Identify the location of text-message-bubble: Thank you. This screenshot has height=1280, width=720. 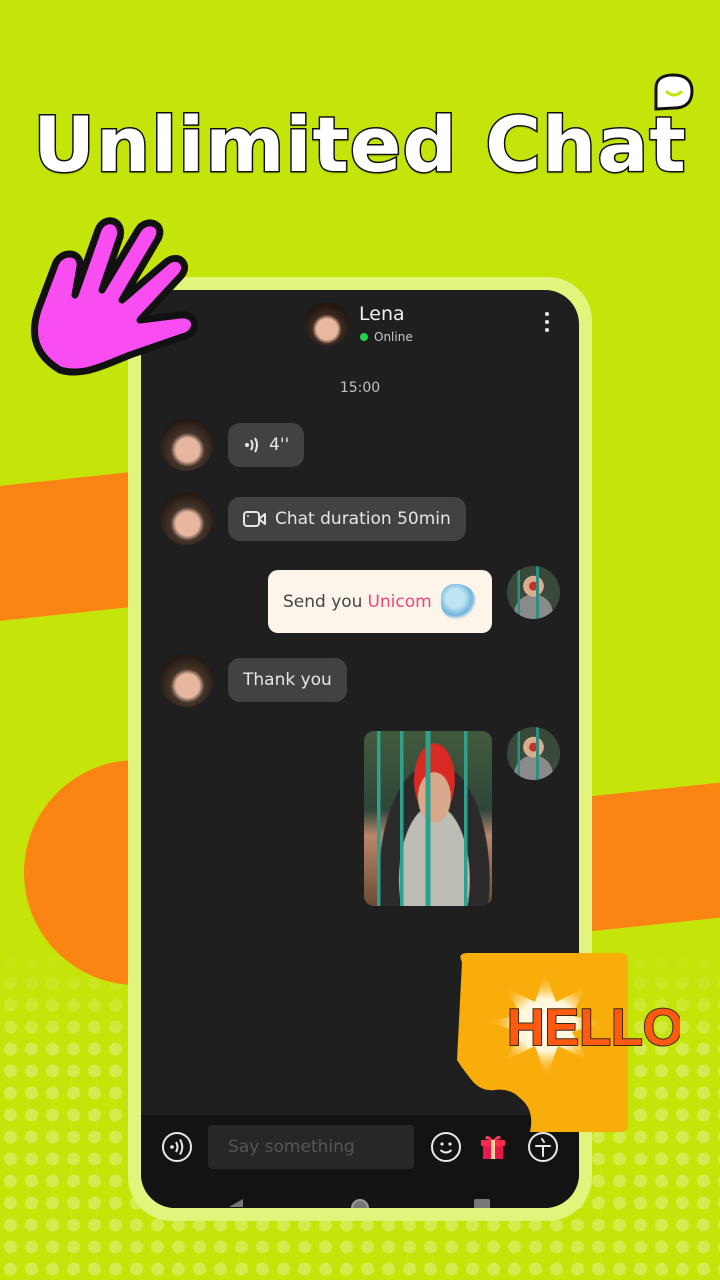
(287, 680).